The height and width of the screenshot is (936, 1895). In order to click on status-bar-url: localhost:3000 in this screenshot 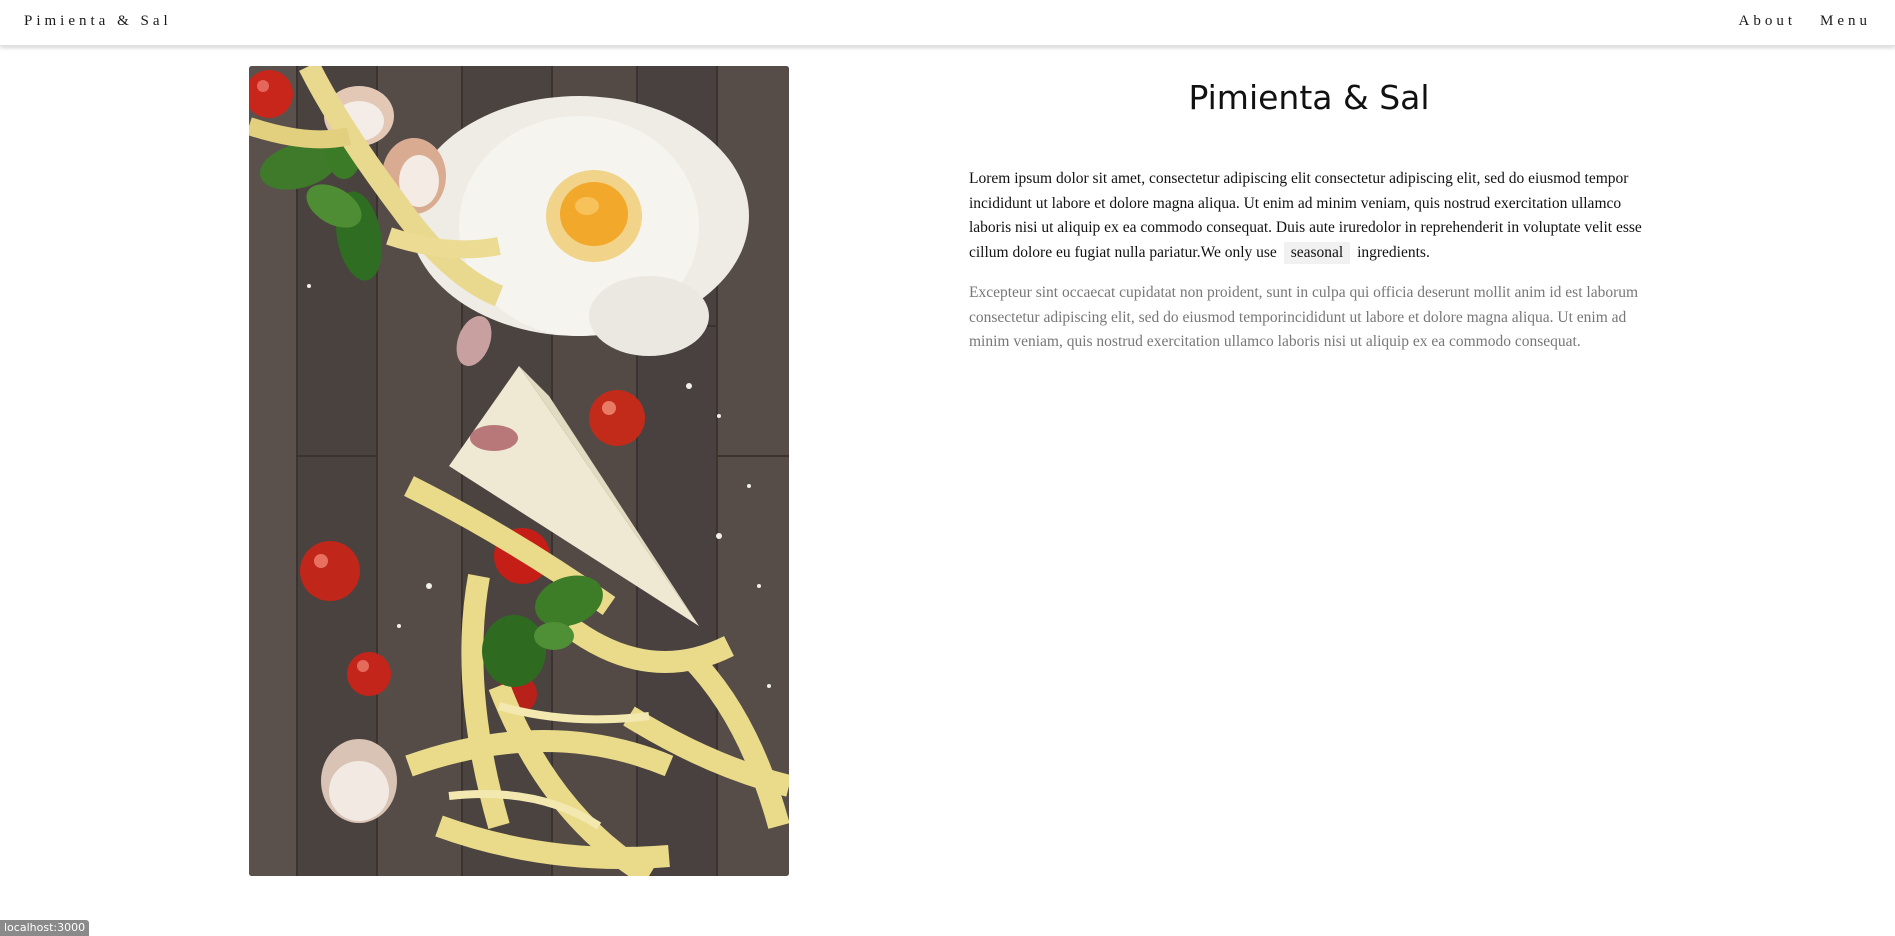, I will do `click(45, 928)`.